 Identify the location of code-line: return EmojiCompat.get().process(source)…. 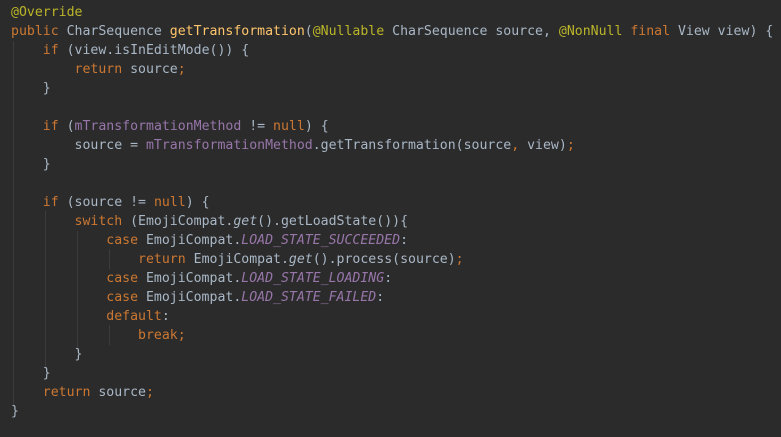
(392, 259).